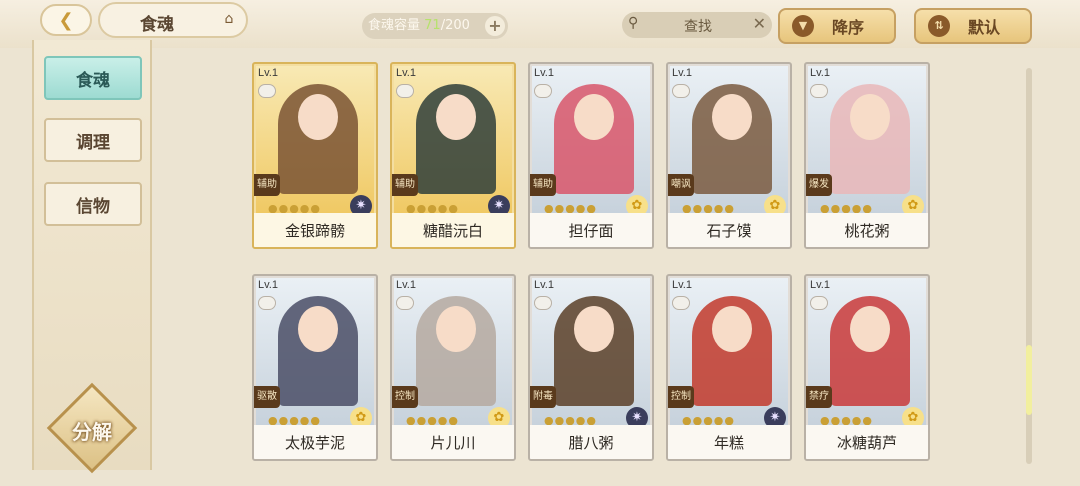 The height and width of the screenshot is (486, 1080). I want to click on food-soul-card: Lv.1 禁疗 ●●●●● ✿ 冰糖葫芦, so click(867, 367).